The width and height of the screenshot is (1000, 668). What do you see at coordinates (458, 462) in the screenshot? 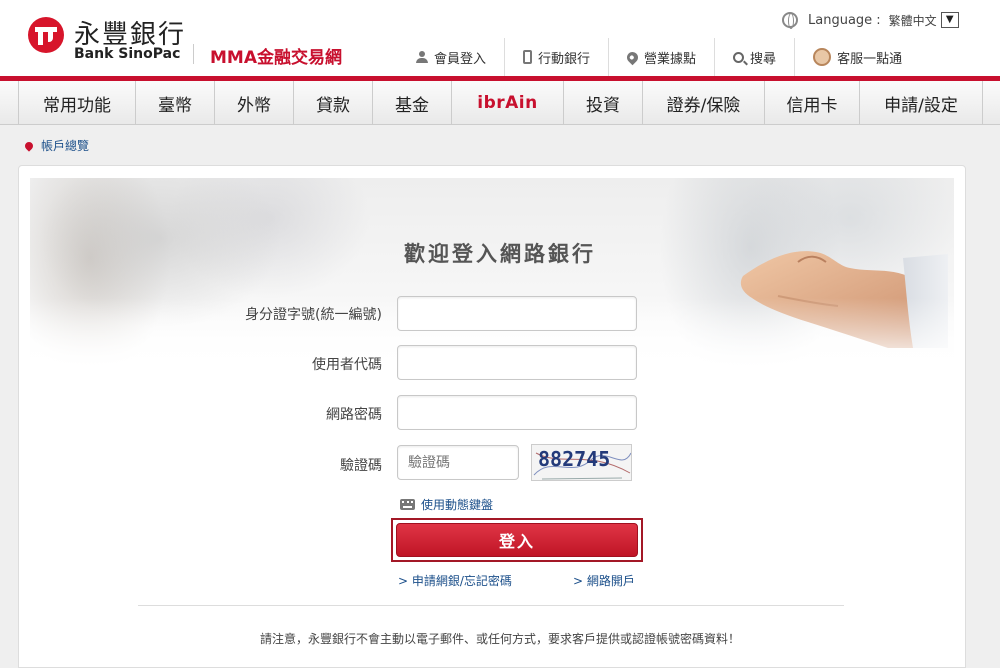
I see `captcha-input` at bounding box center [458, 462].